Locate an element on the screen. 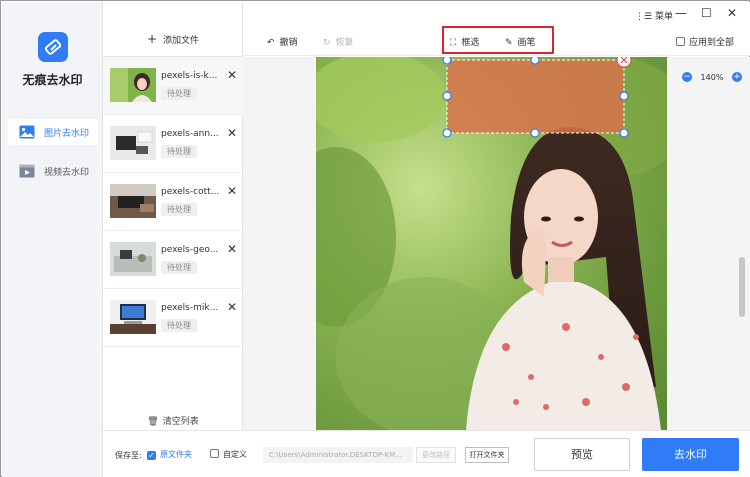 The image size is (750, 477). redo-button: ↻ 恢复 is located at coordinates (338, 41).